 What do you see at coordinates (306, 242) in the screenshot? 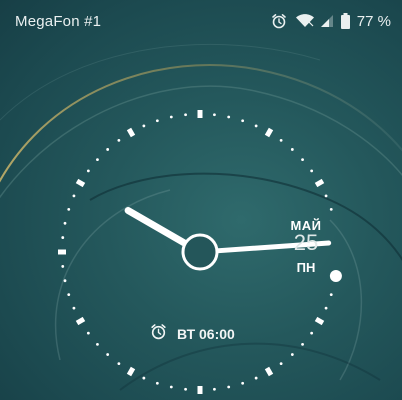
I see `date-day: 25` at bounding box center [306, 242].